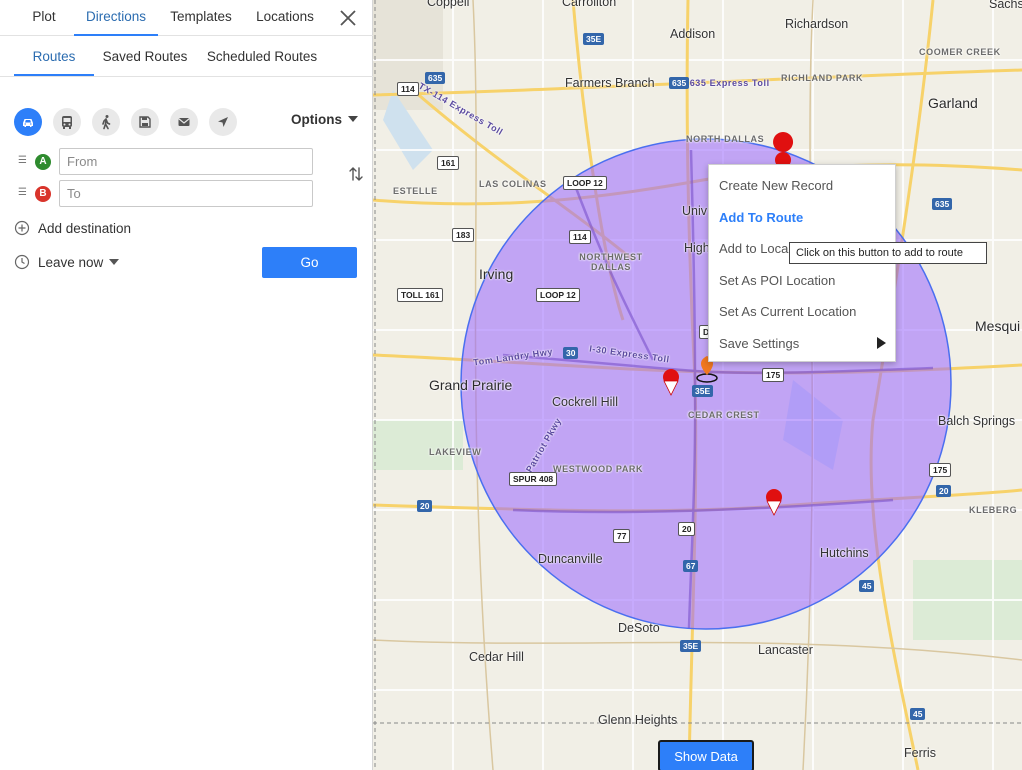 The width and height of the screenshot is (1022, 770). I want to click on subtab-saved-routes: Saved Routes, so click(145, 57).